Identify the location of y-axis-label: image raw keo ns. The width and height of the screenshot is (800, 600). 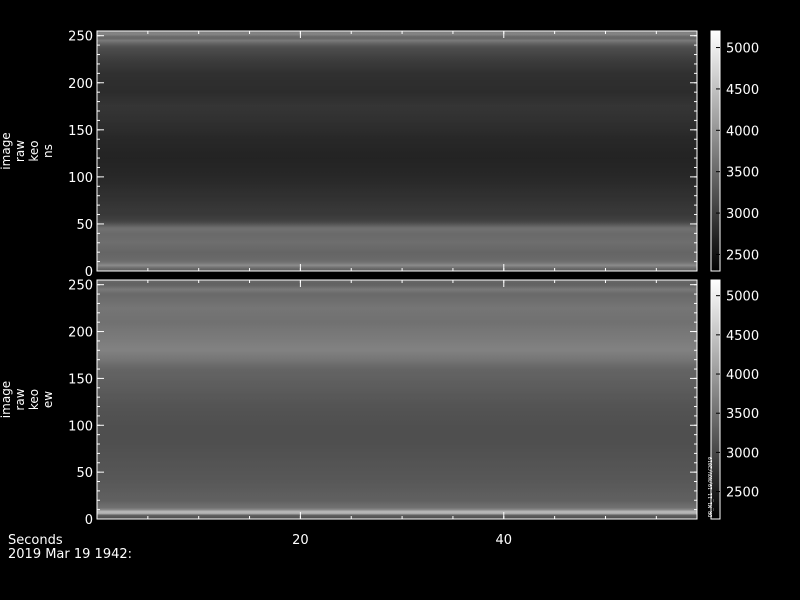
(27, 150).